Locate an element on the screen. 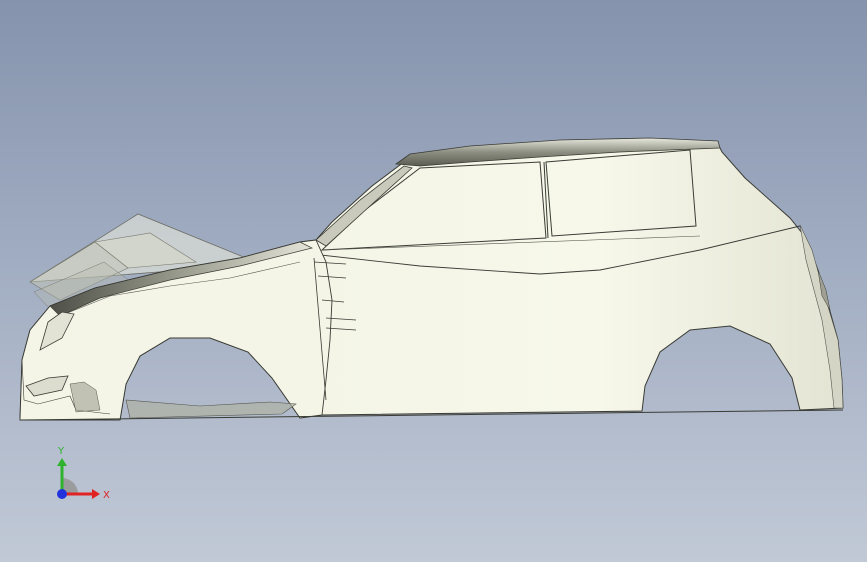 The image size is (867, 562). x-axis-label: X is located at coordinates (106, 495).